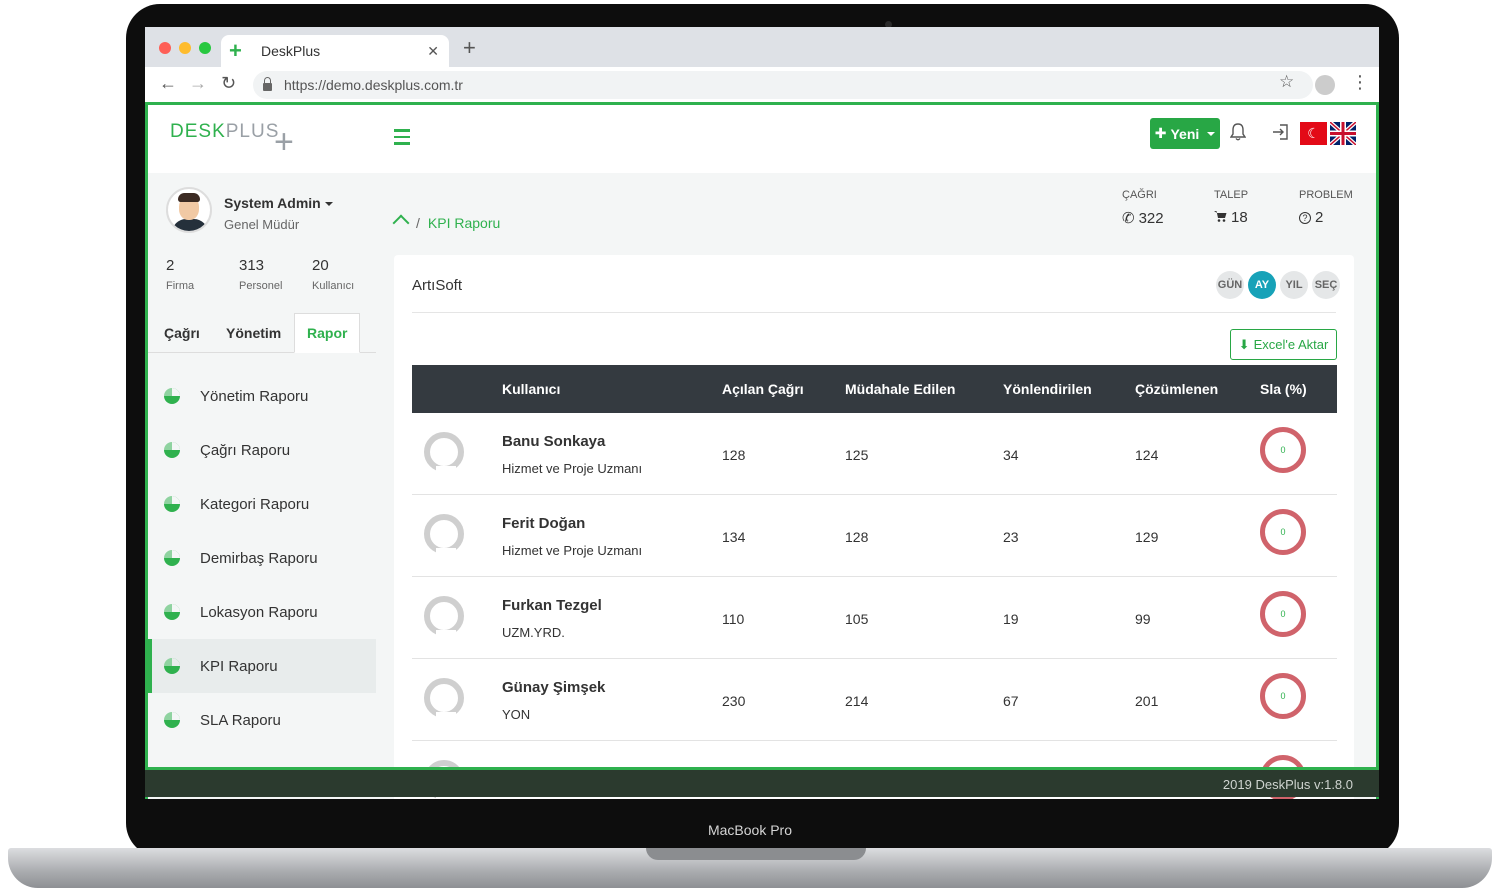 Image resolution: width=1500 pixels, height=893 pixels. Describe the element at coordinates (189, 210) in the screenshot. I see `avatar` at that location.